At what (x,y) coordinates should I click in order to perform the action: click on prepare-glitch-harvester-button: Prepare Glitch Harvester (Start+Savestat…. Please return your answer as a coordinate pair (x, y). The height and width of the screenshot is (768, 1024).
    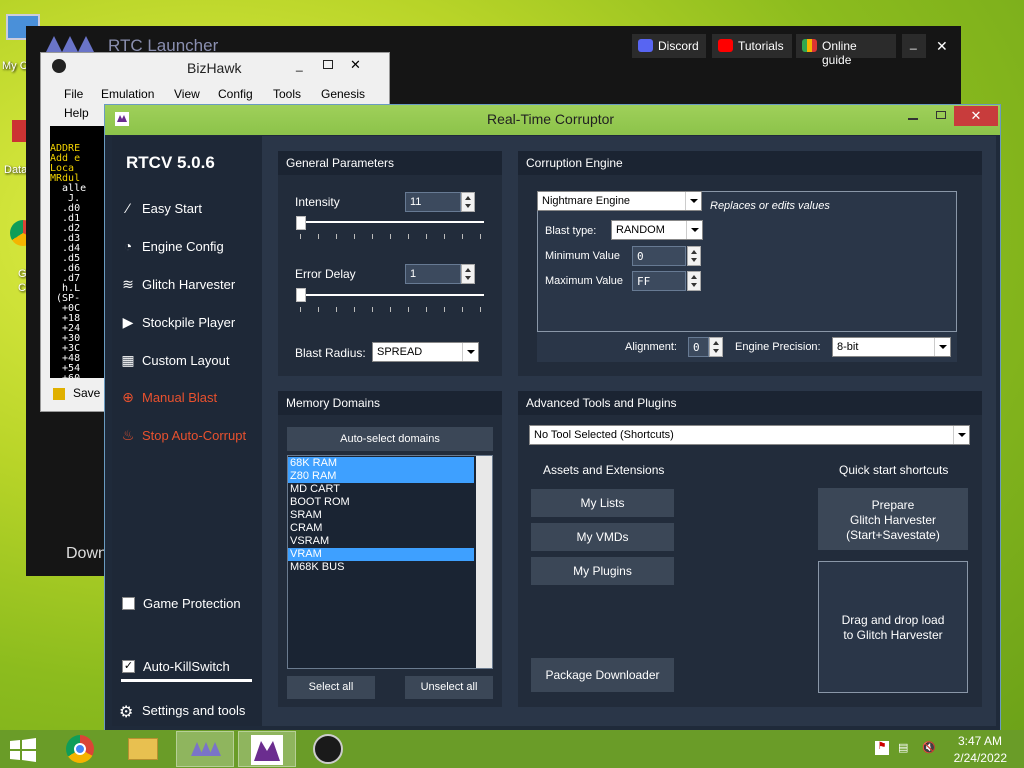
    Looking at the image, I should click on (893, 519).